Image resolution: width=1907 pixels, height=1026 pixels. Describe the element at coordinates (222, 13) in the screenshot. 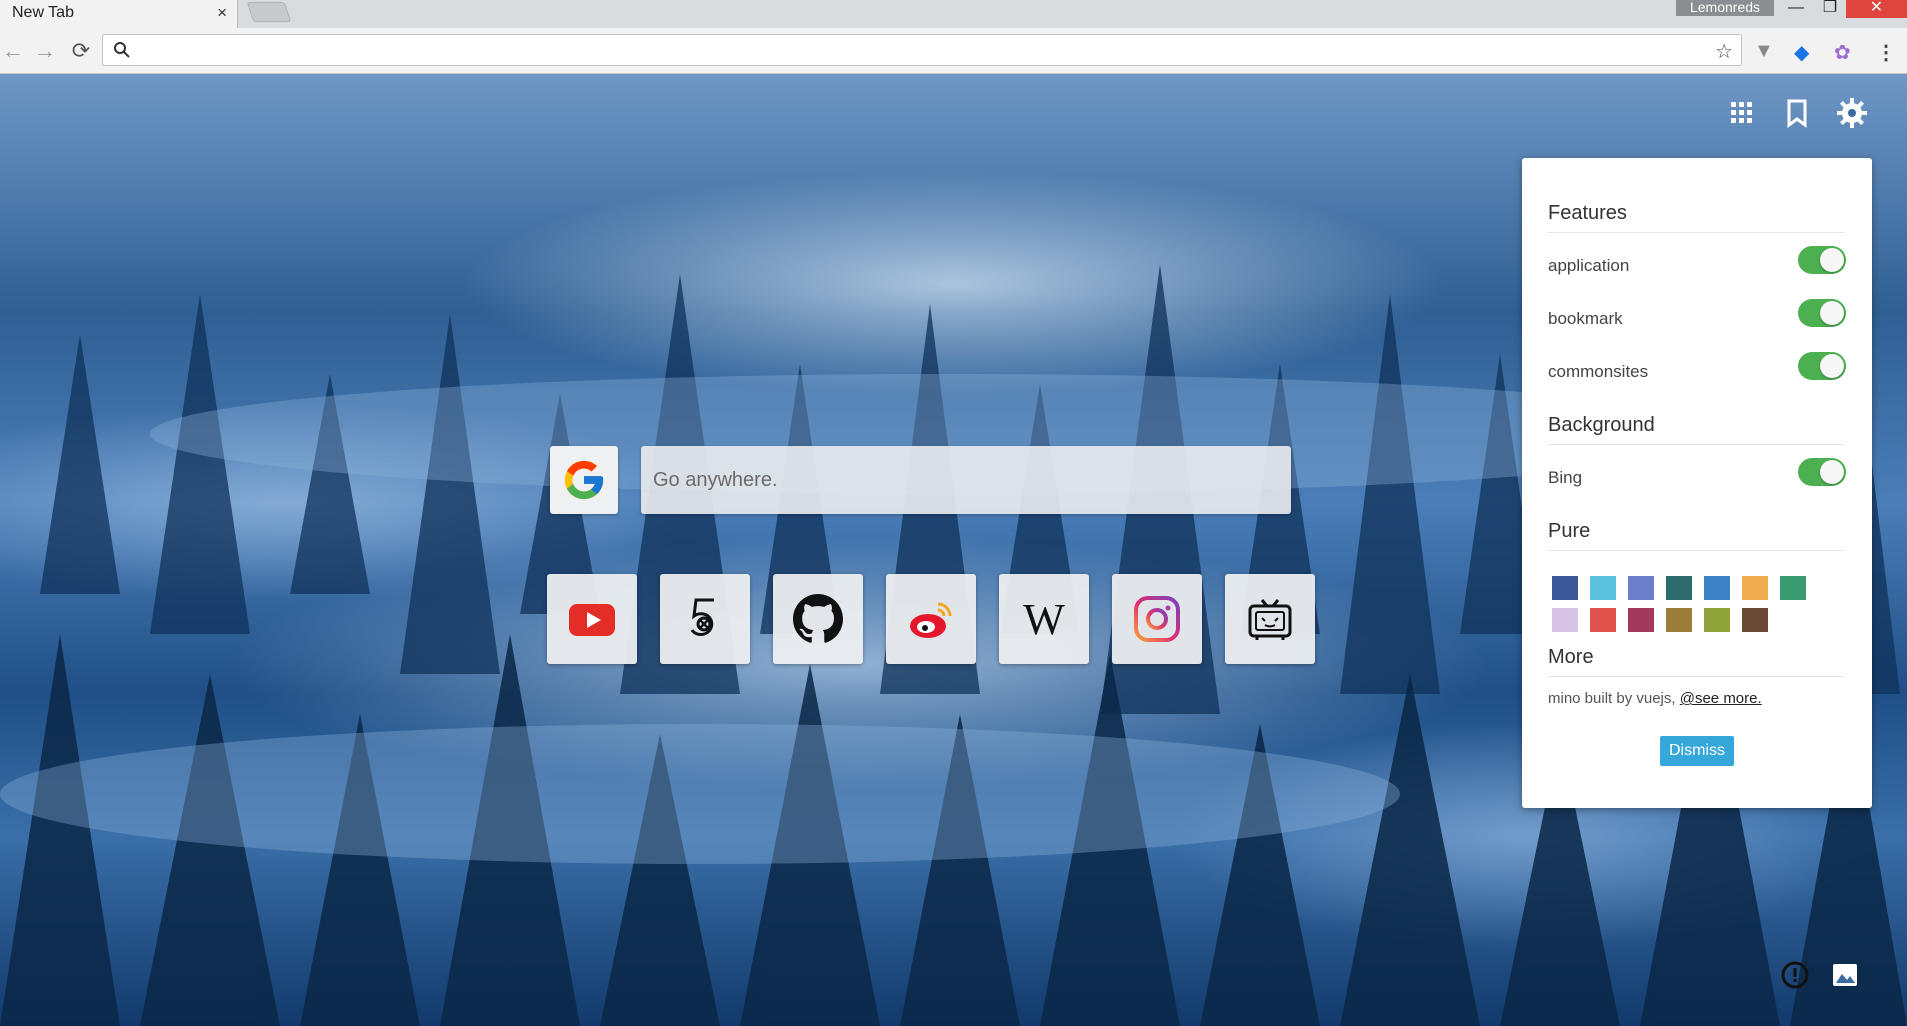

I see `tab-close-icon: ×` at that location.